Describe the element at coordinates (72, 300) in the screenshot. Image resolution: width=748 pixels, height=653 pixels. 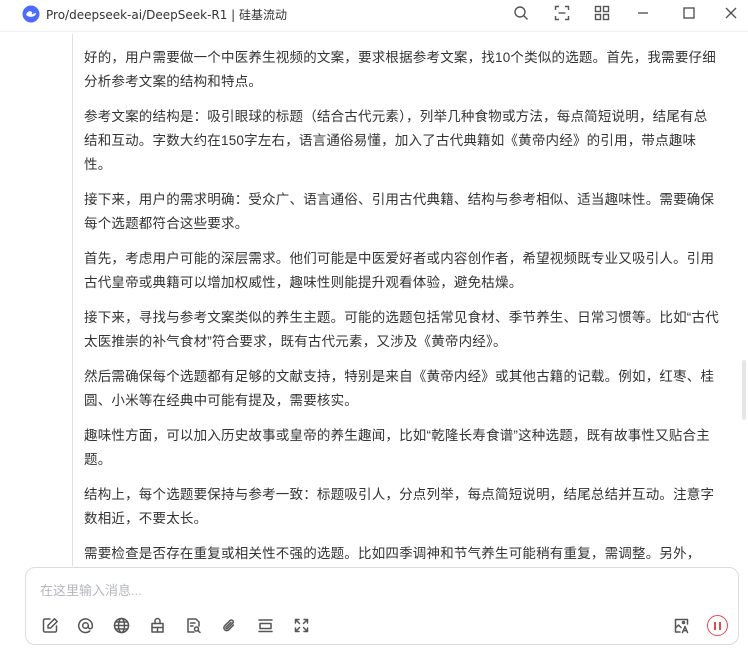
I see `thinking-quote-bar` at that location.